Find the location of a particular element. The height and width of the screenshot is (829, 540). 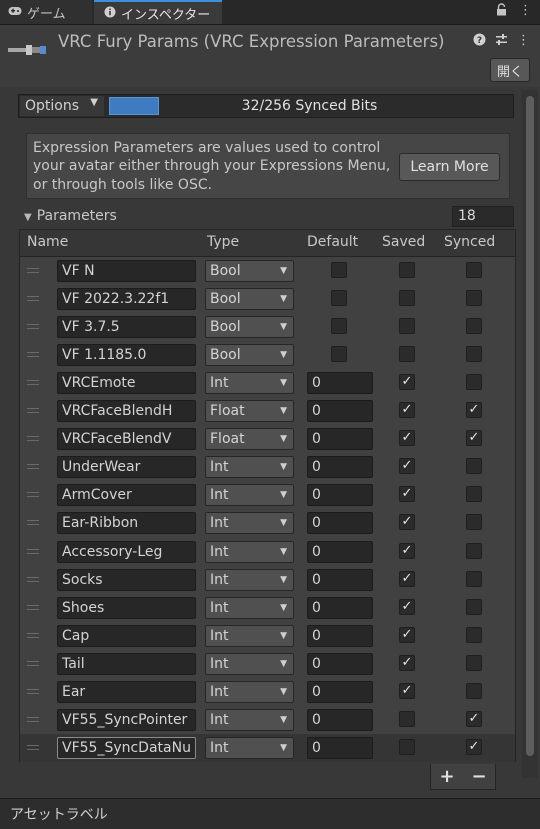

table-row: VF55_SyncDataNu Int ▼ 0 ✓ is located at coordinates (267, 747).